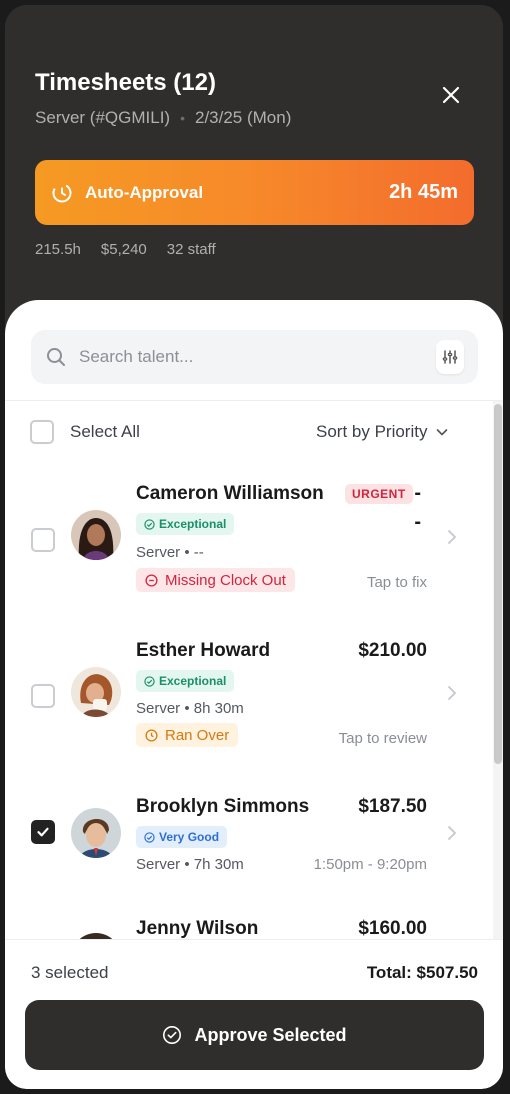 The height and width of the screenshot is (1094, 510). I want to click on rating-badge: Very Good, so click(182, 837).